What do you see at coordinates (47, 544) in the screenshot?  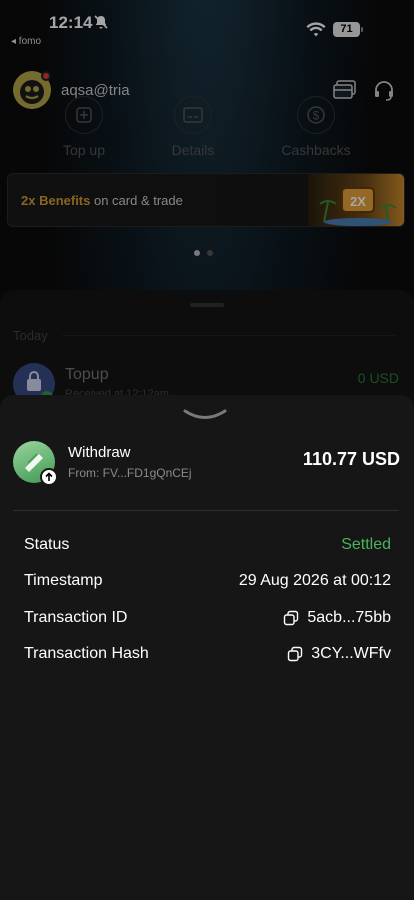 I see `status-label: Status` at bounding box center [47, 544].